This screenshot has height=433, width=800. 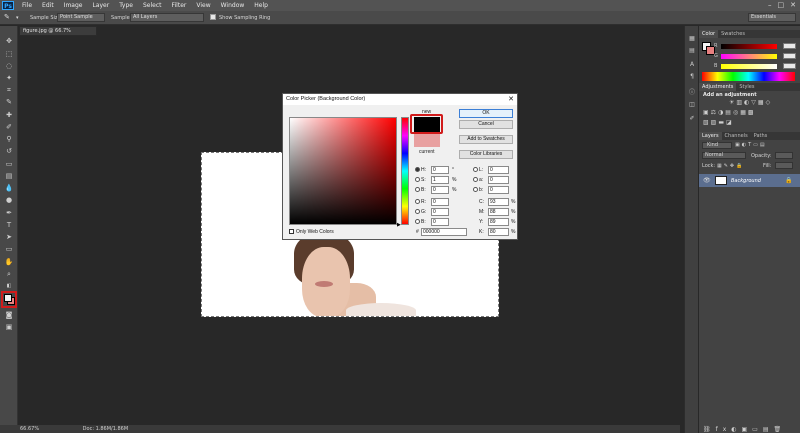 What do you see at coordinates (440, 170) in the screenshot?
I see `hue-field: 0` at bounding box center [440, 170].